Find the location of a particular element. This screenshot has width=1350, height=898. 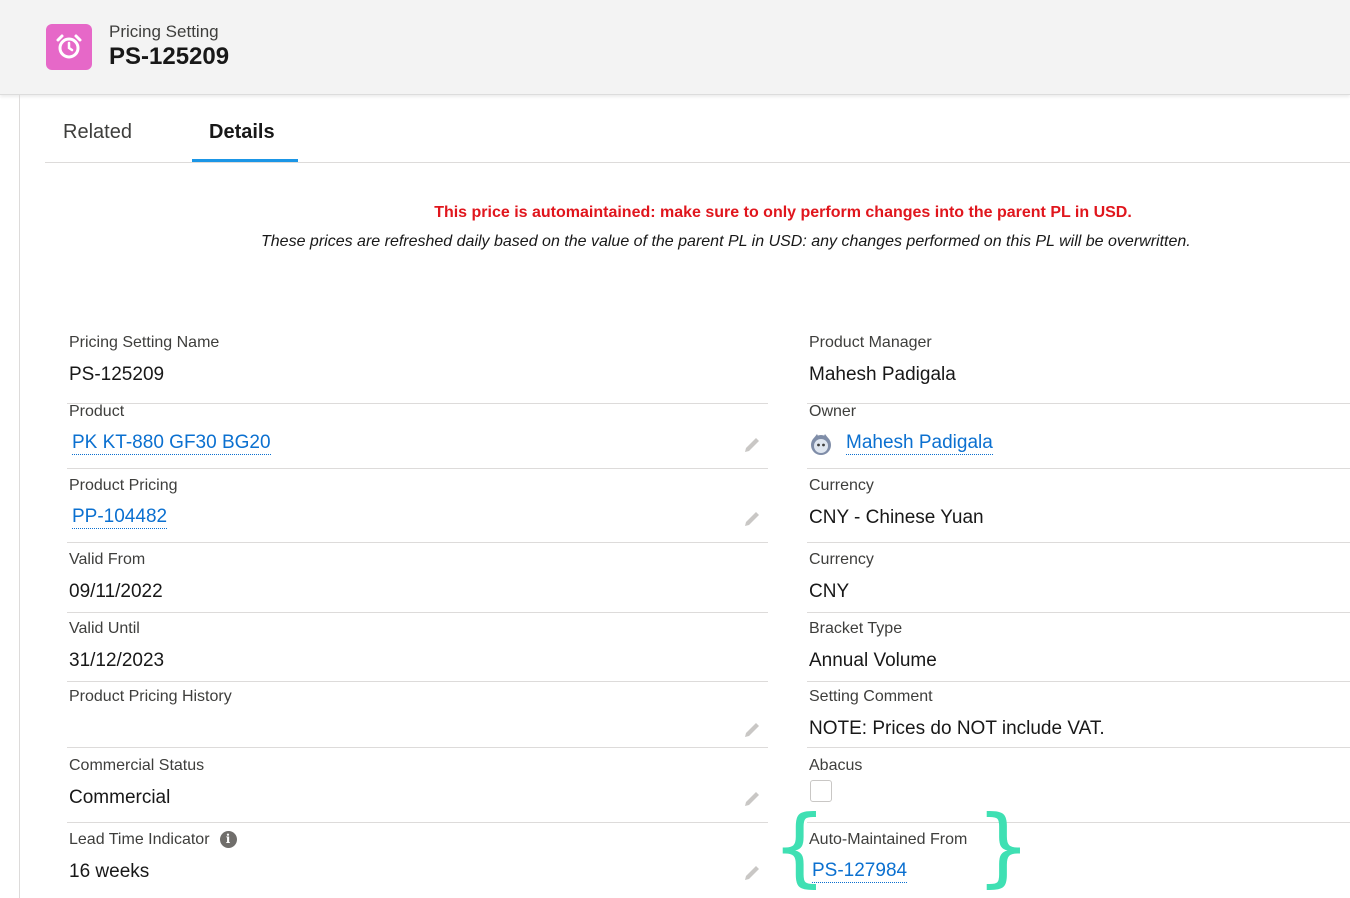

field-label: Product is located at coordinates (97, 411).